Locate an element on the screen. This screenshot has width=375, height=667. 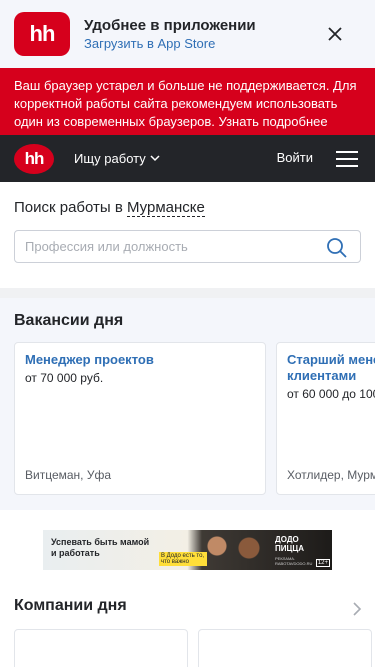
chevron-down-icon is located at coordinates (155, 158).